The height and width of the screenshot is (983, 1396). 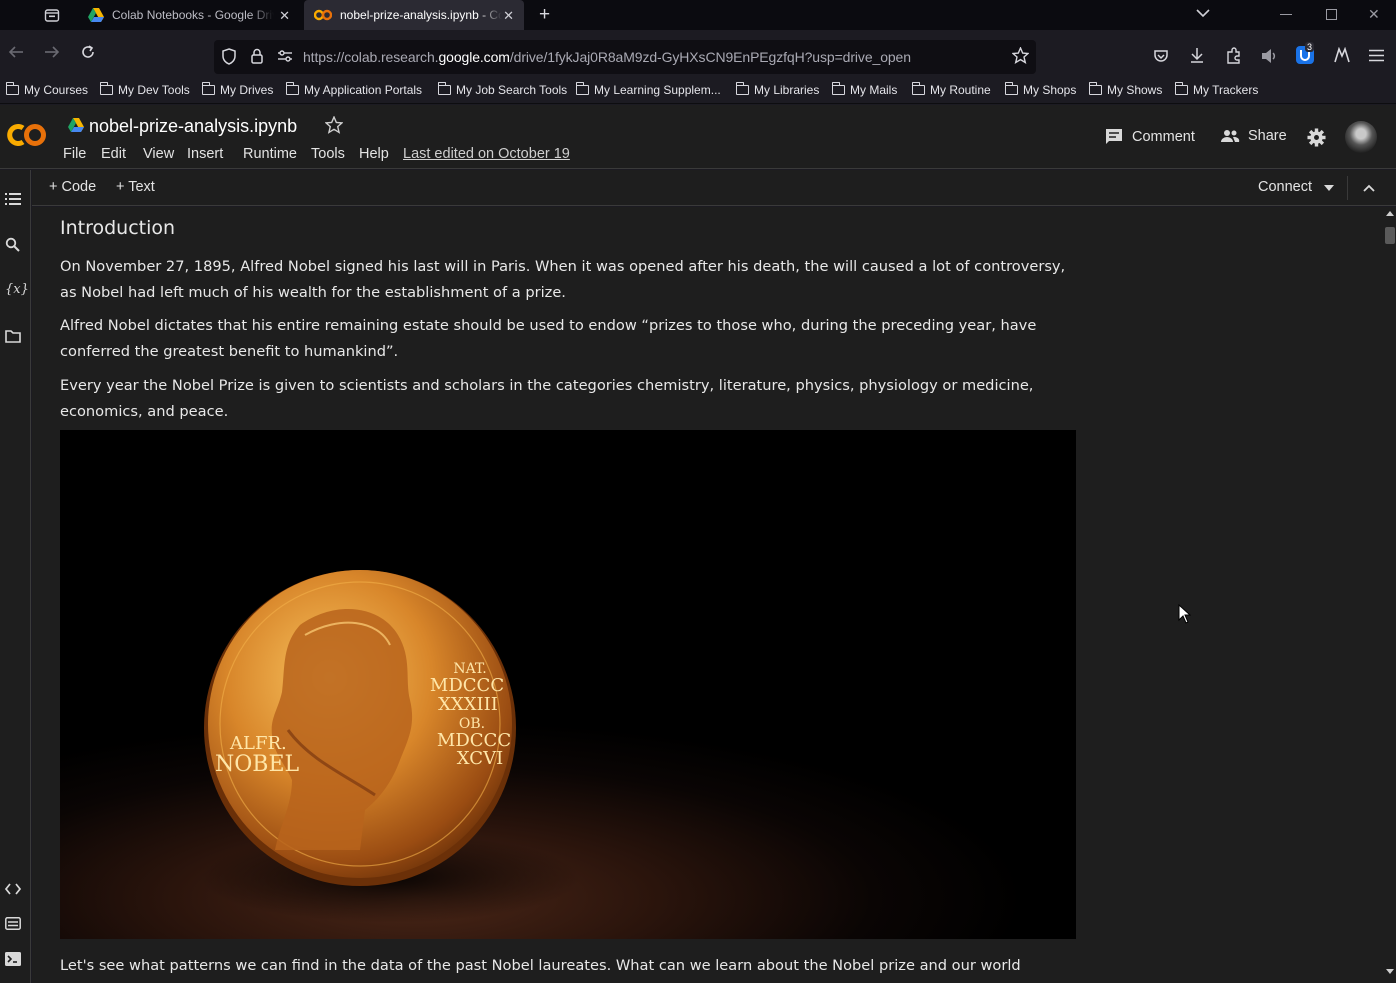 What do you see at coordinates (353, 89) in the screenshot?
I see `bookmark-folder-application-portals: My Application Portals` at bounding box center [353, 89].